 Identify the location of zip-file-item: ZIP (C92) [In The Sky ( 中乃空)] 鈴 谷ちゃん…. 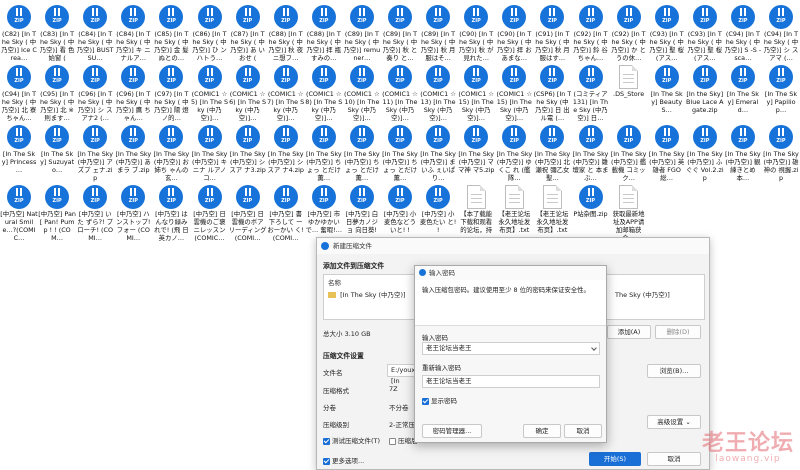
(591, 32).